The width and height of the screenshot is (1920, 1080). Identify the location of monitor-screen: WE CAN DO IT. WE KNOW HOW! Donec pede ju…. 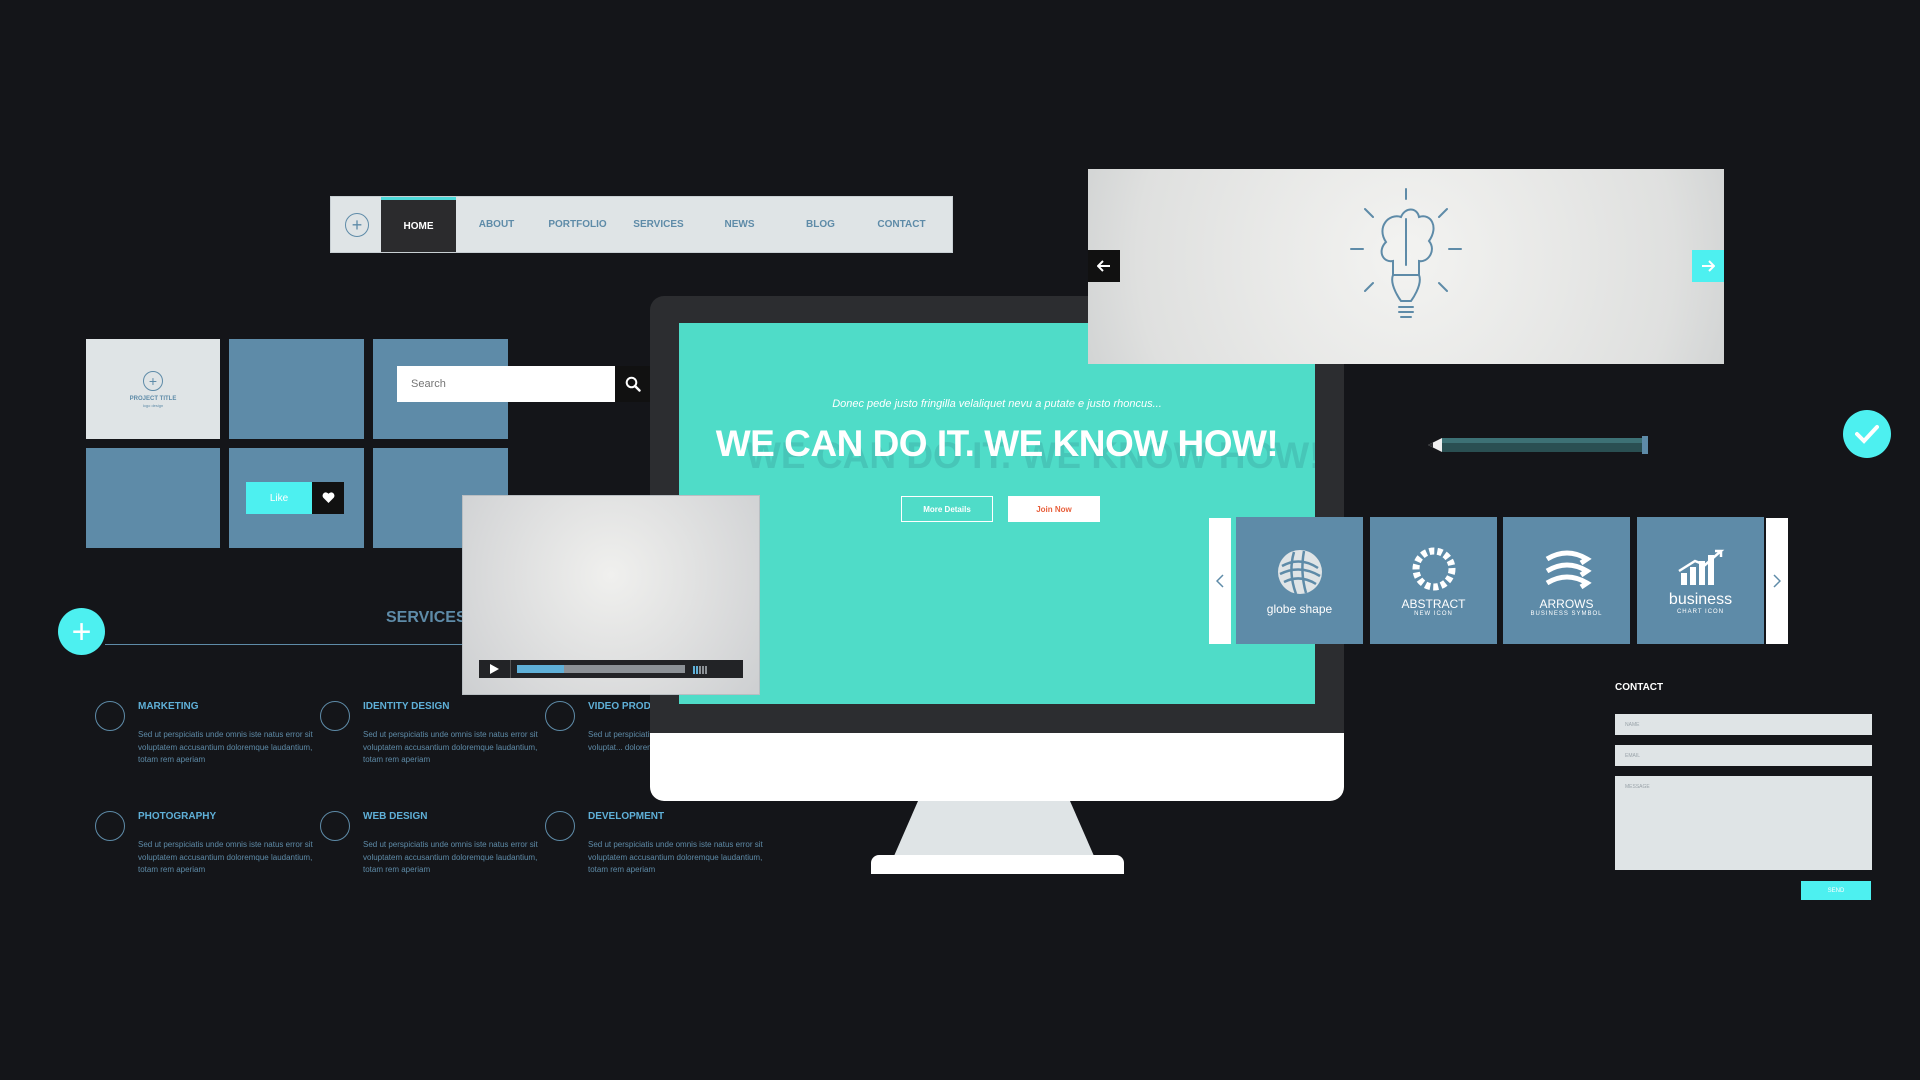
(997, 513).